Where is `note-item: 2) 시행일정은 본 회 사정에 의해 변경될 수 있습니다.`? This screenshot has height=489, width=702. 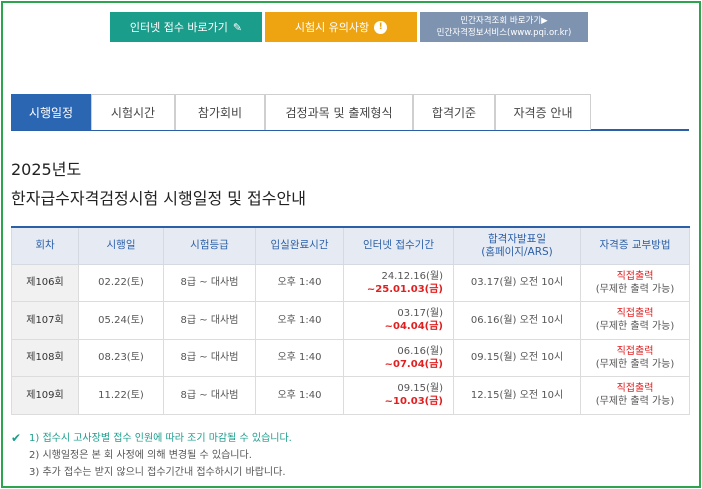
note-item: 2) 시행일정은 본 회 사정에 의해 변경될 수 있습니다. is located at coordinates (151, 455).